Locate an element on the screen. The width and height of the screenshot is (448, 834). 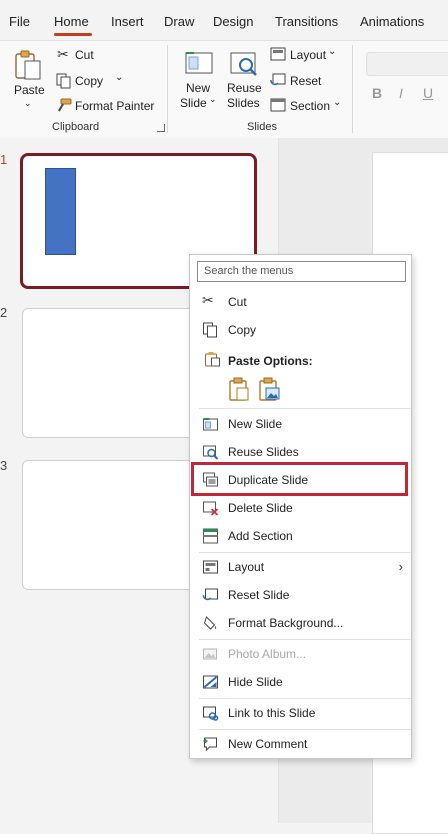
new-slide-label-2: Slide is located at coordinates (193, 103).